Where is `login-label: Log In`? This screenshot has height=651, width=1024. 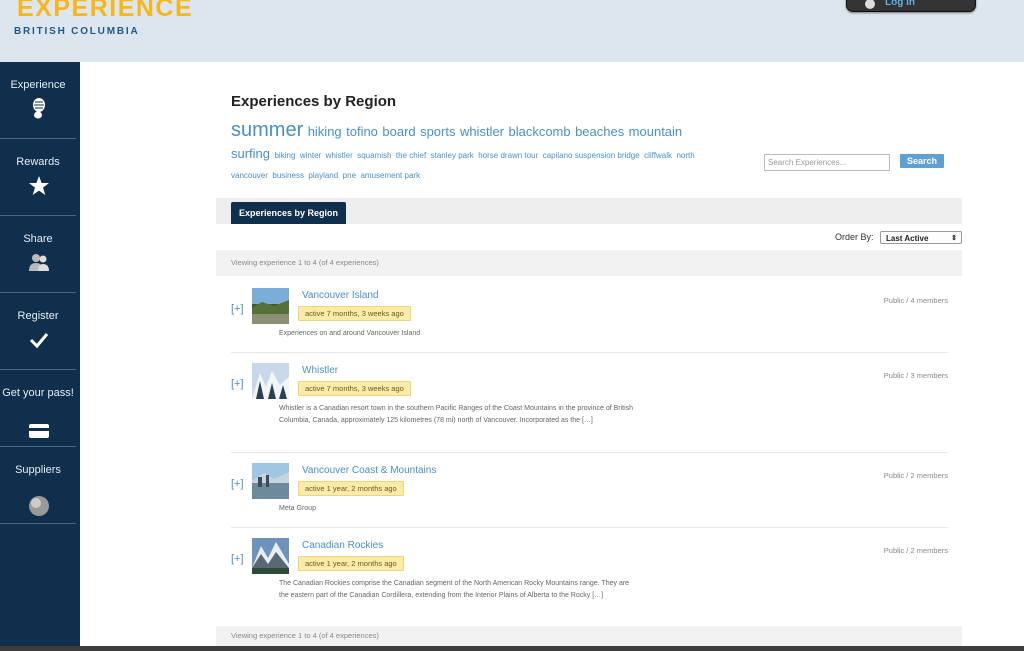 login-label: Log In is located at coordinates (900, 4).